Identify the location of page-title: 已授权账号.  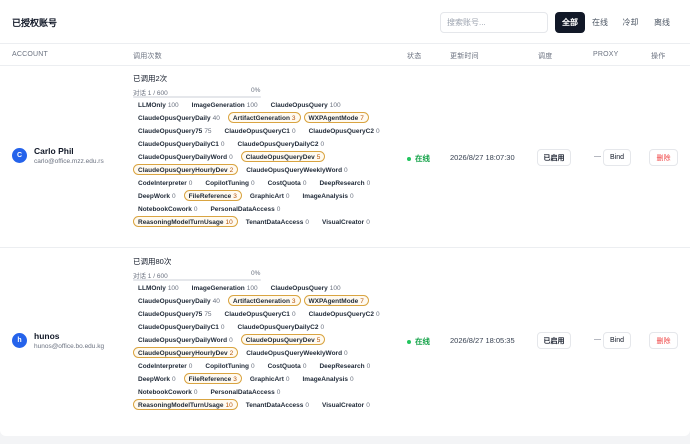
(35, 23).